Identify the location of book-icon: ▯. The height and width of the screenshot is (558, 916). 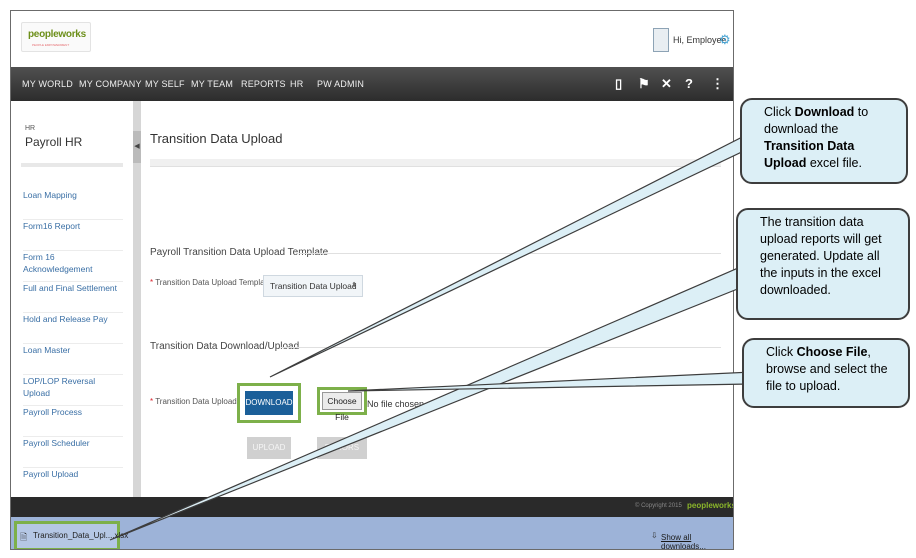
(618, 84).